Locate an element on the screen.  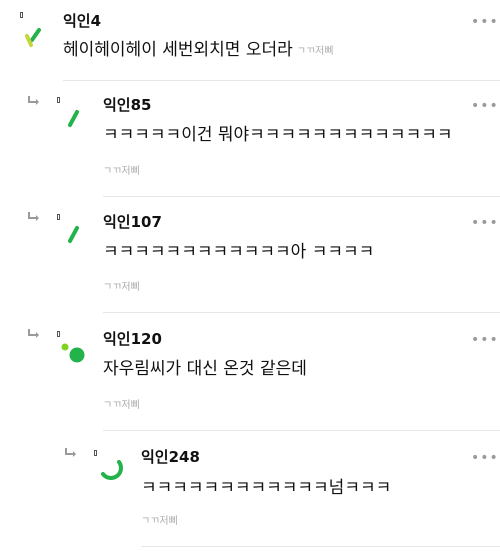
comment-text: 자우림씨가 대신 온것 같은데 is located at coordinates (205, 369).